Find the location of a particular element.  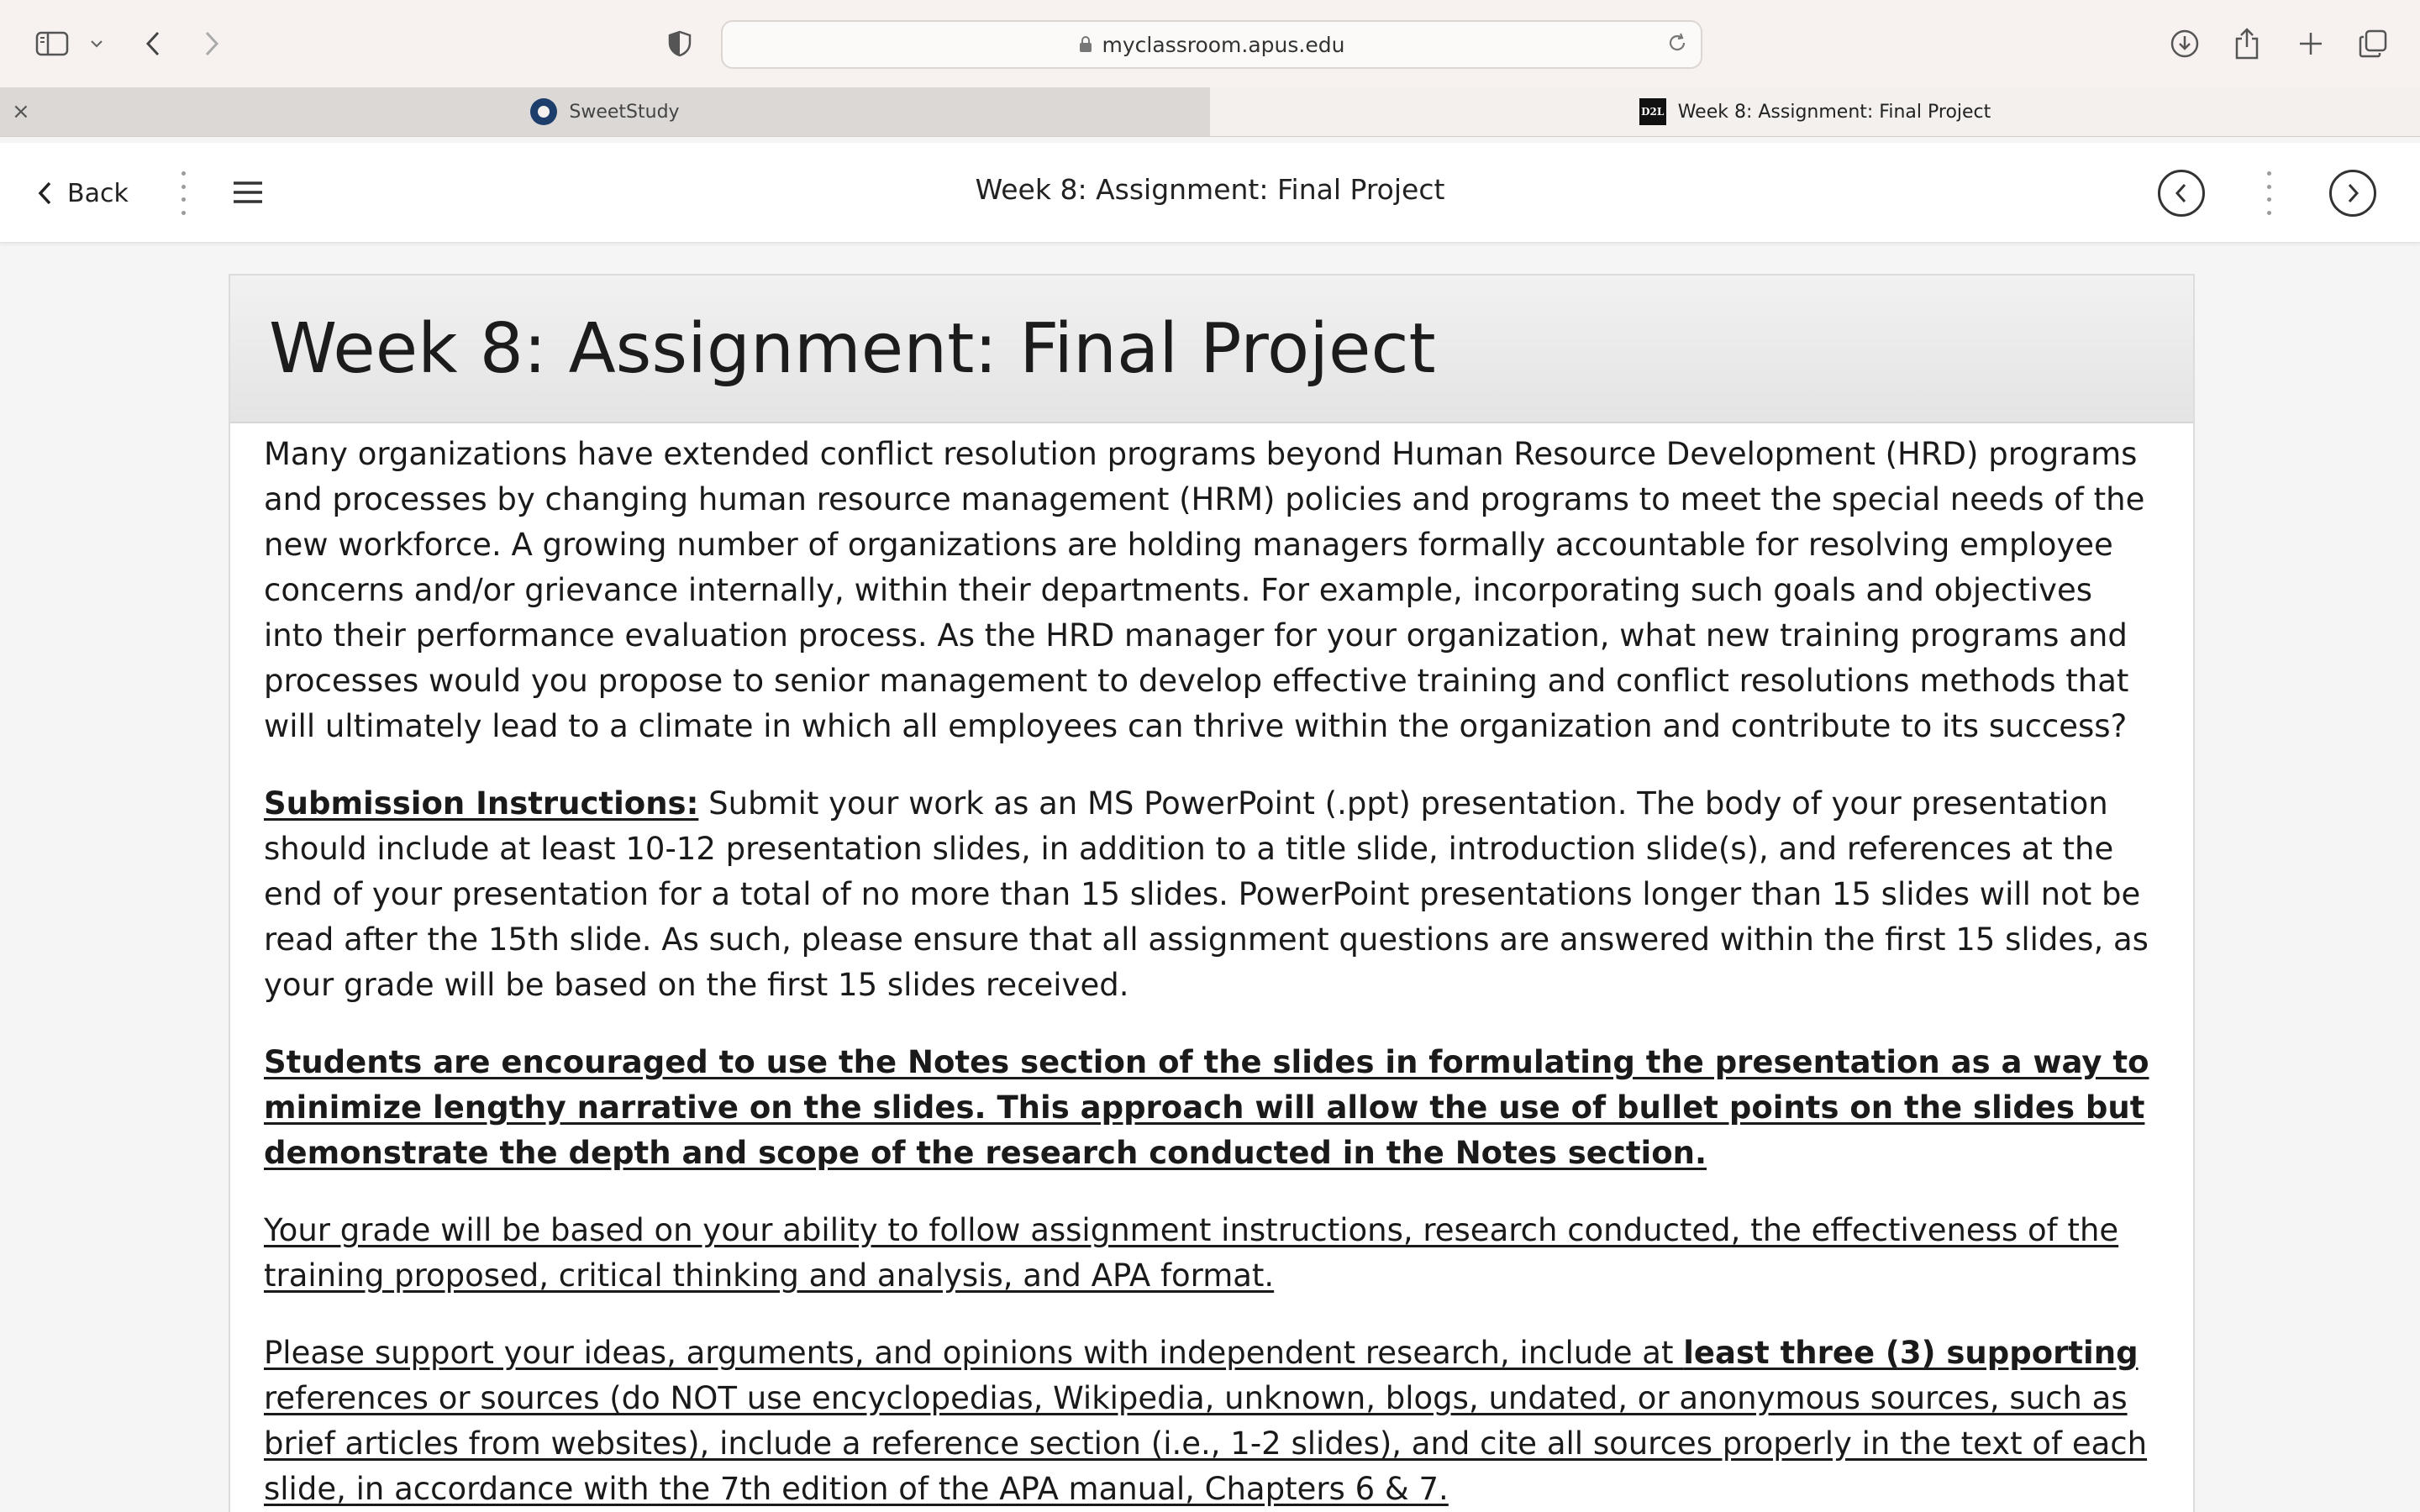

content-nav-bar: Back Week 8: Assignment: Final Project is located at coordinates (1210, 193).